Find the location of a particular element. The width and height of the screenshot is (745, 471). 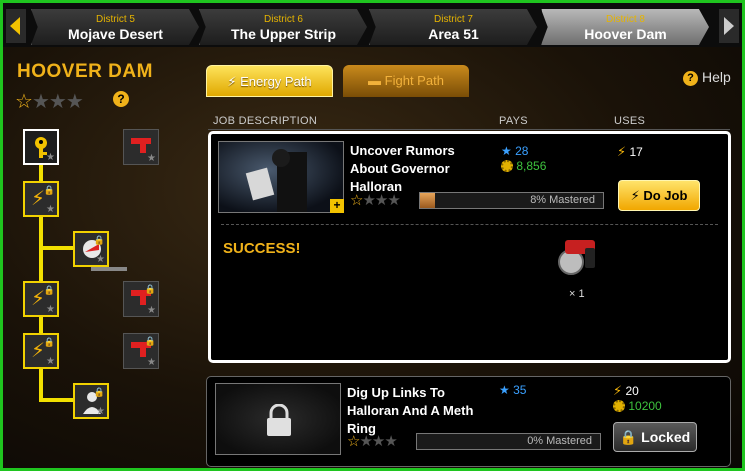

job-name-line: Uncover Rumors is located at coordinates (402, 150).